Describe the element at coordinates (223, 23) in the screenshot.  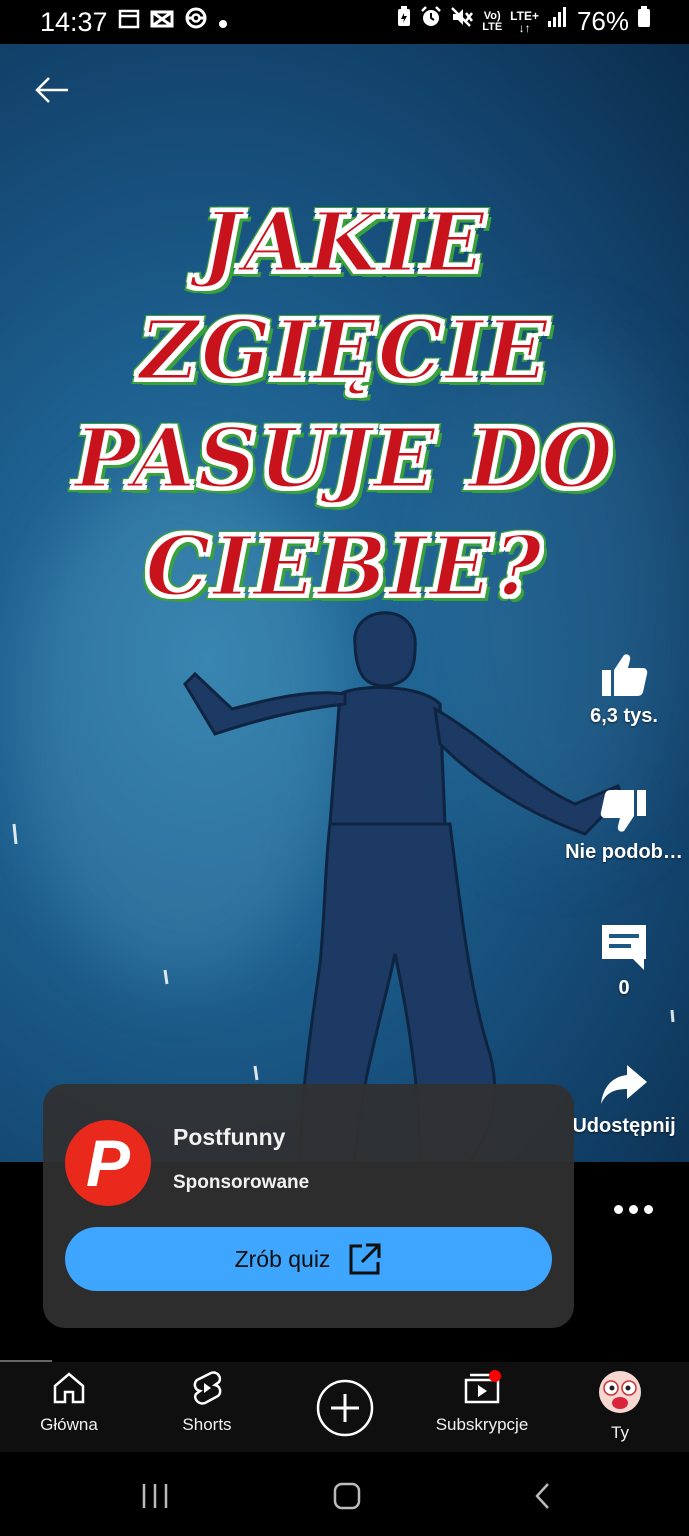
I see `dot-icon` at that location.